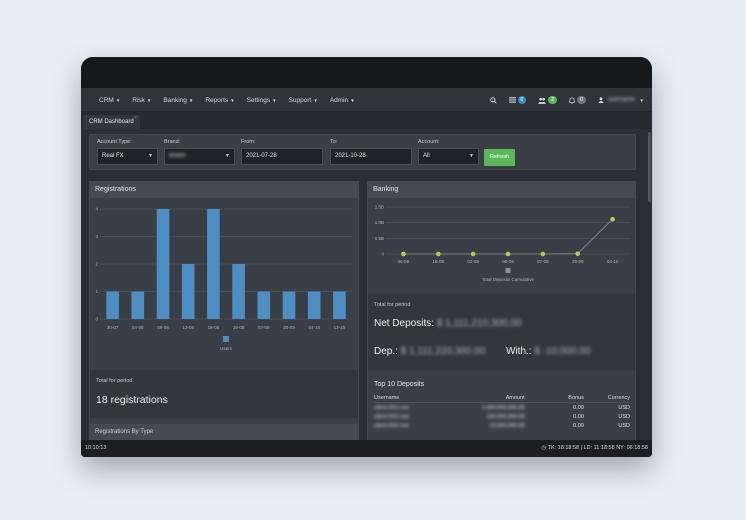 Image resolution: width=746 pixels, height=520 pixels. Describe the element at coordinates (226, 348) in the screenshot. I see `legend-label: Users` at that location.